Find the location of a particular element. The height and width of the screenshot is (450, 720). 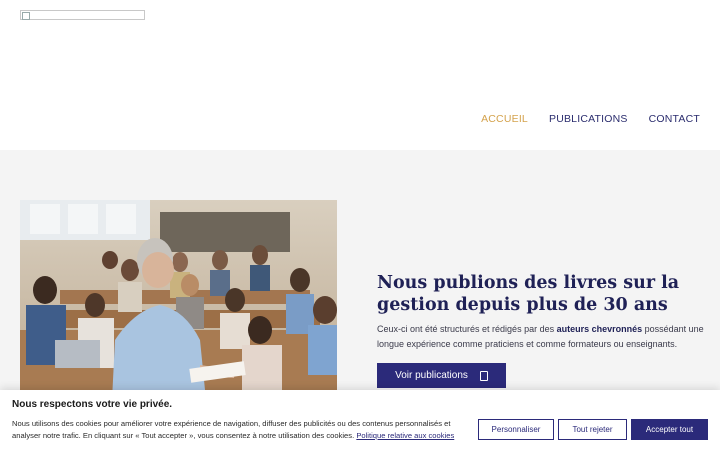

book-icon is located at coordinates (483, 375).